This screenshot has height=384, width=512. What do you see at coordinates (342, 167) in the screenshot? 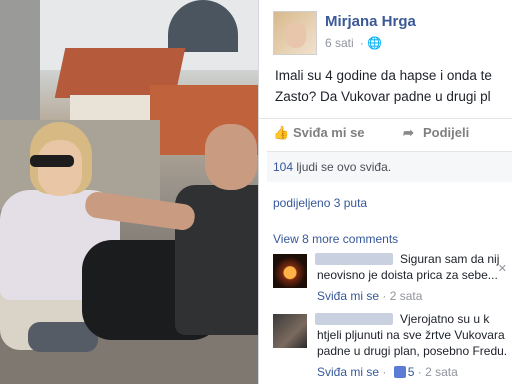
I see `likes-suffix: ljudi se ovo sviđa.` at bounding box center [342, 167].